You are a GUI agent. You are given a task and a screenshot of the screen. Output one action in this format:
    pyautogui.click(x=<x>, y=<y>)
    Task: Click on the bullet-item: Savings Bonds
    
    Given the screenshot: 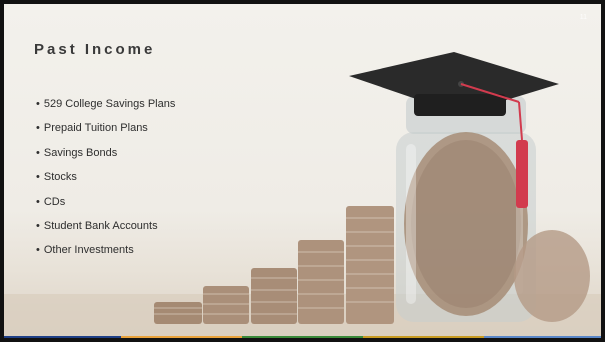 What is the action you would take?
    pyautogui.click(x=105, y=157)
    